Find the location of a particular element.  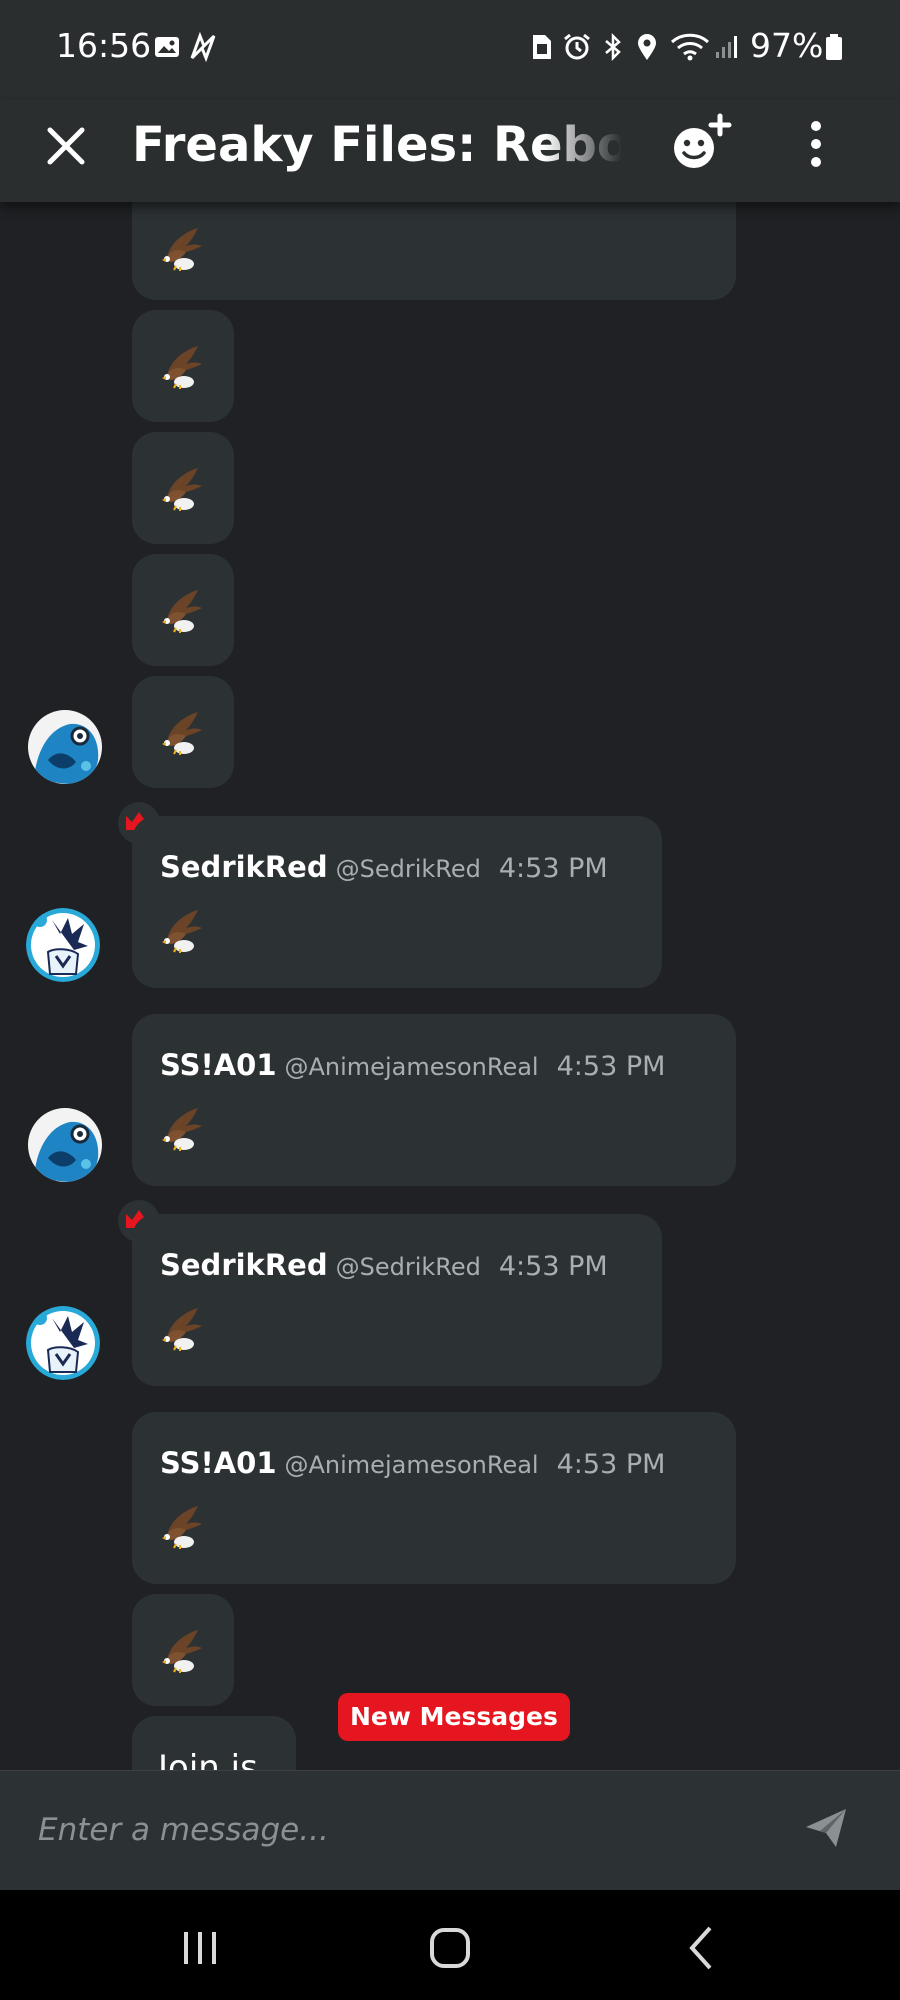

close-icon is located at coordinates (66, 146).